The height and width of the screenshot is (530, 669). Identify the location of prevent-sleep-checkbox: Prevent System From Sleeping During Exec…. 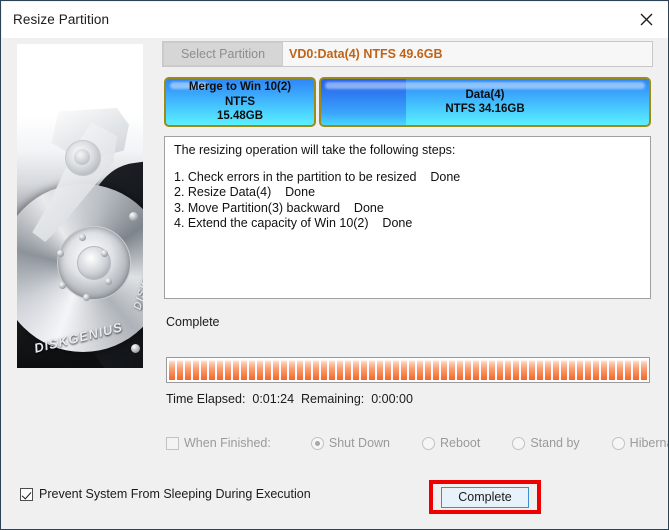
(165, 494).